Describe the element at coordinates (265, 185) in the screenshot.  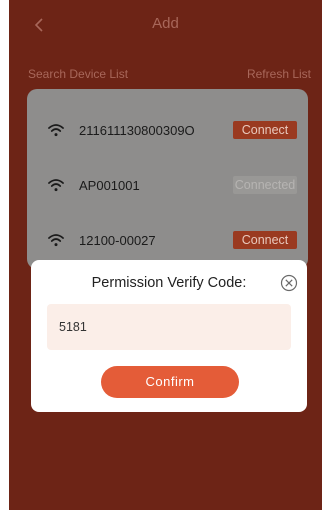
I see `connected-status-button: Connected` at that location.